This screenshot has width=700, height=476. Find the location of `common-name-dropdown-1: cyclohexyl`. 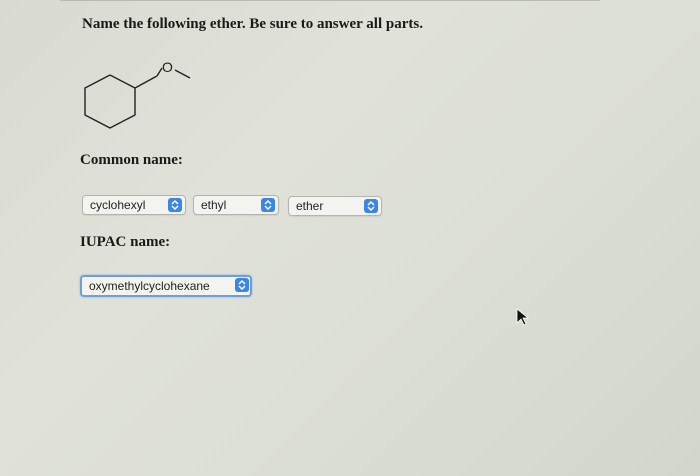

common-name-dropdown-1: cyclohexyl is located at coordinates (134, 205).